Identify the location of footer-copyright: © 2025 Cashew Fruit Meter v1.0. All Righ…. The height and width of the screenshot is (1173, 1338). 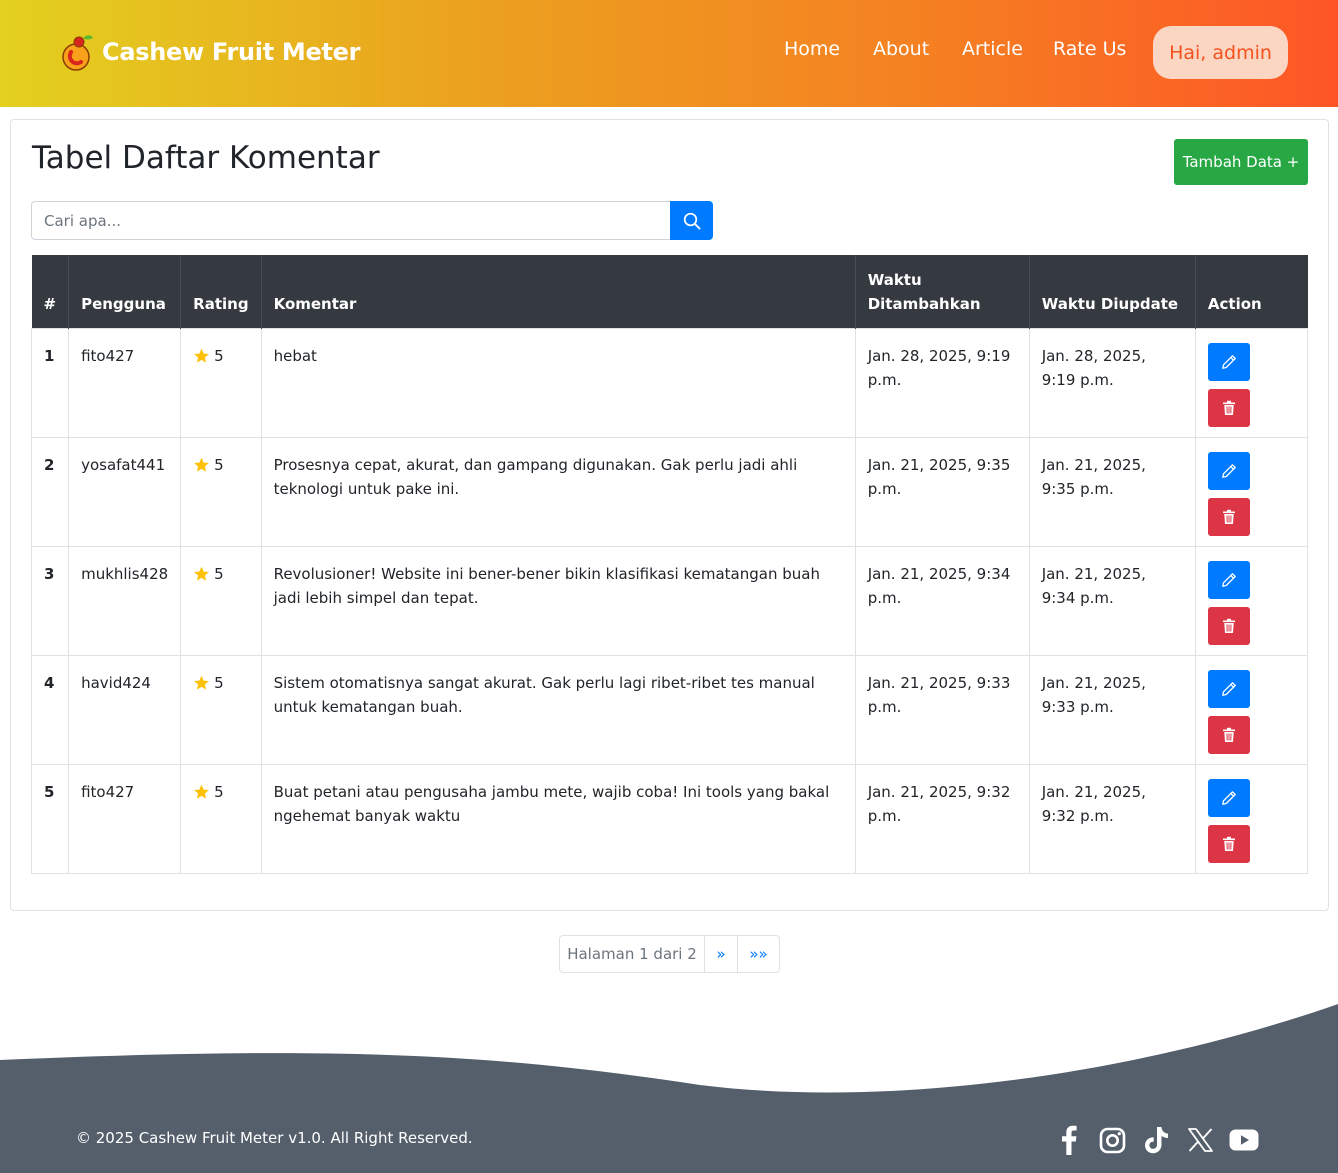
(274, 1138).